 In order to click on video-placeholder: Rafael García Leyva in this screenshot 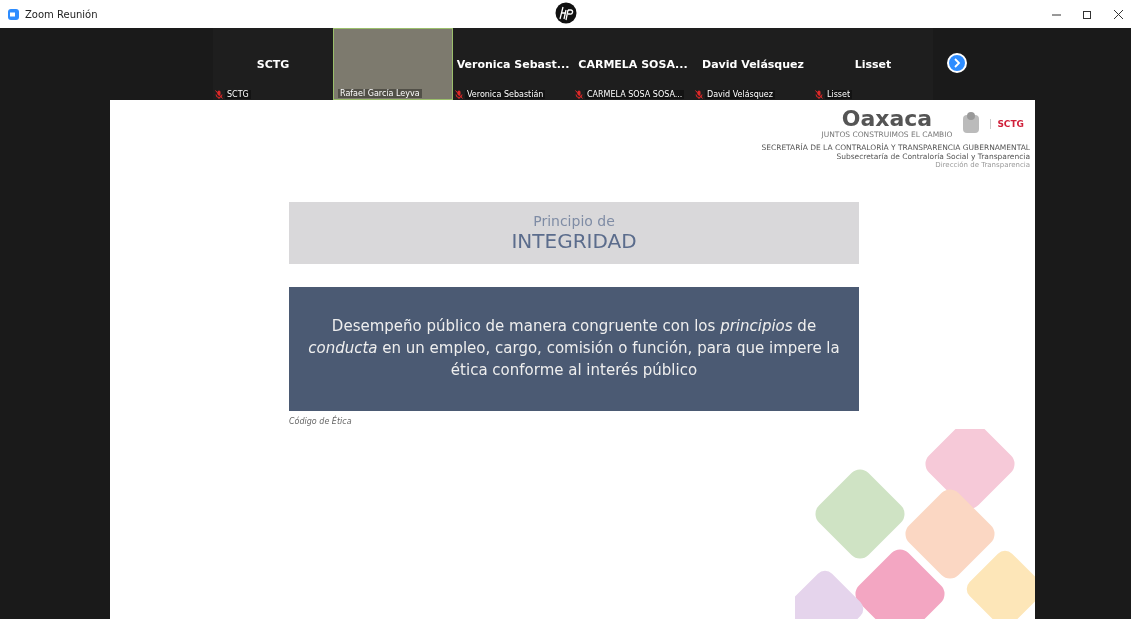, I will do `click(393, 64)`.